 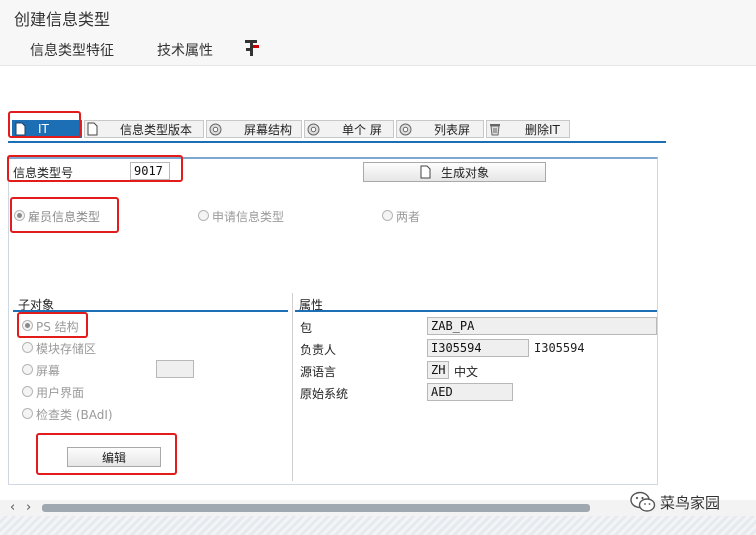 I want to click on source-language-label: 源语言, so click(x=318, y=372).